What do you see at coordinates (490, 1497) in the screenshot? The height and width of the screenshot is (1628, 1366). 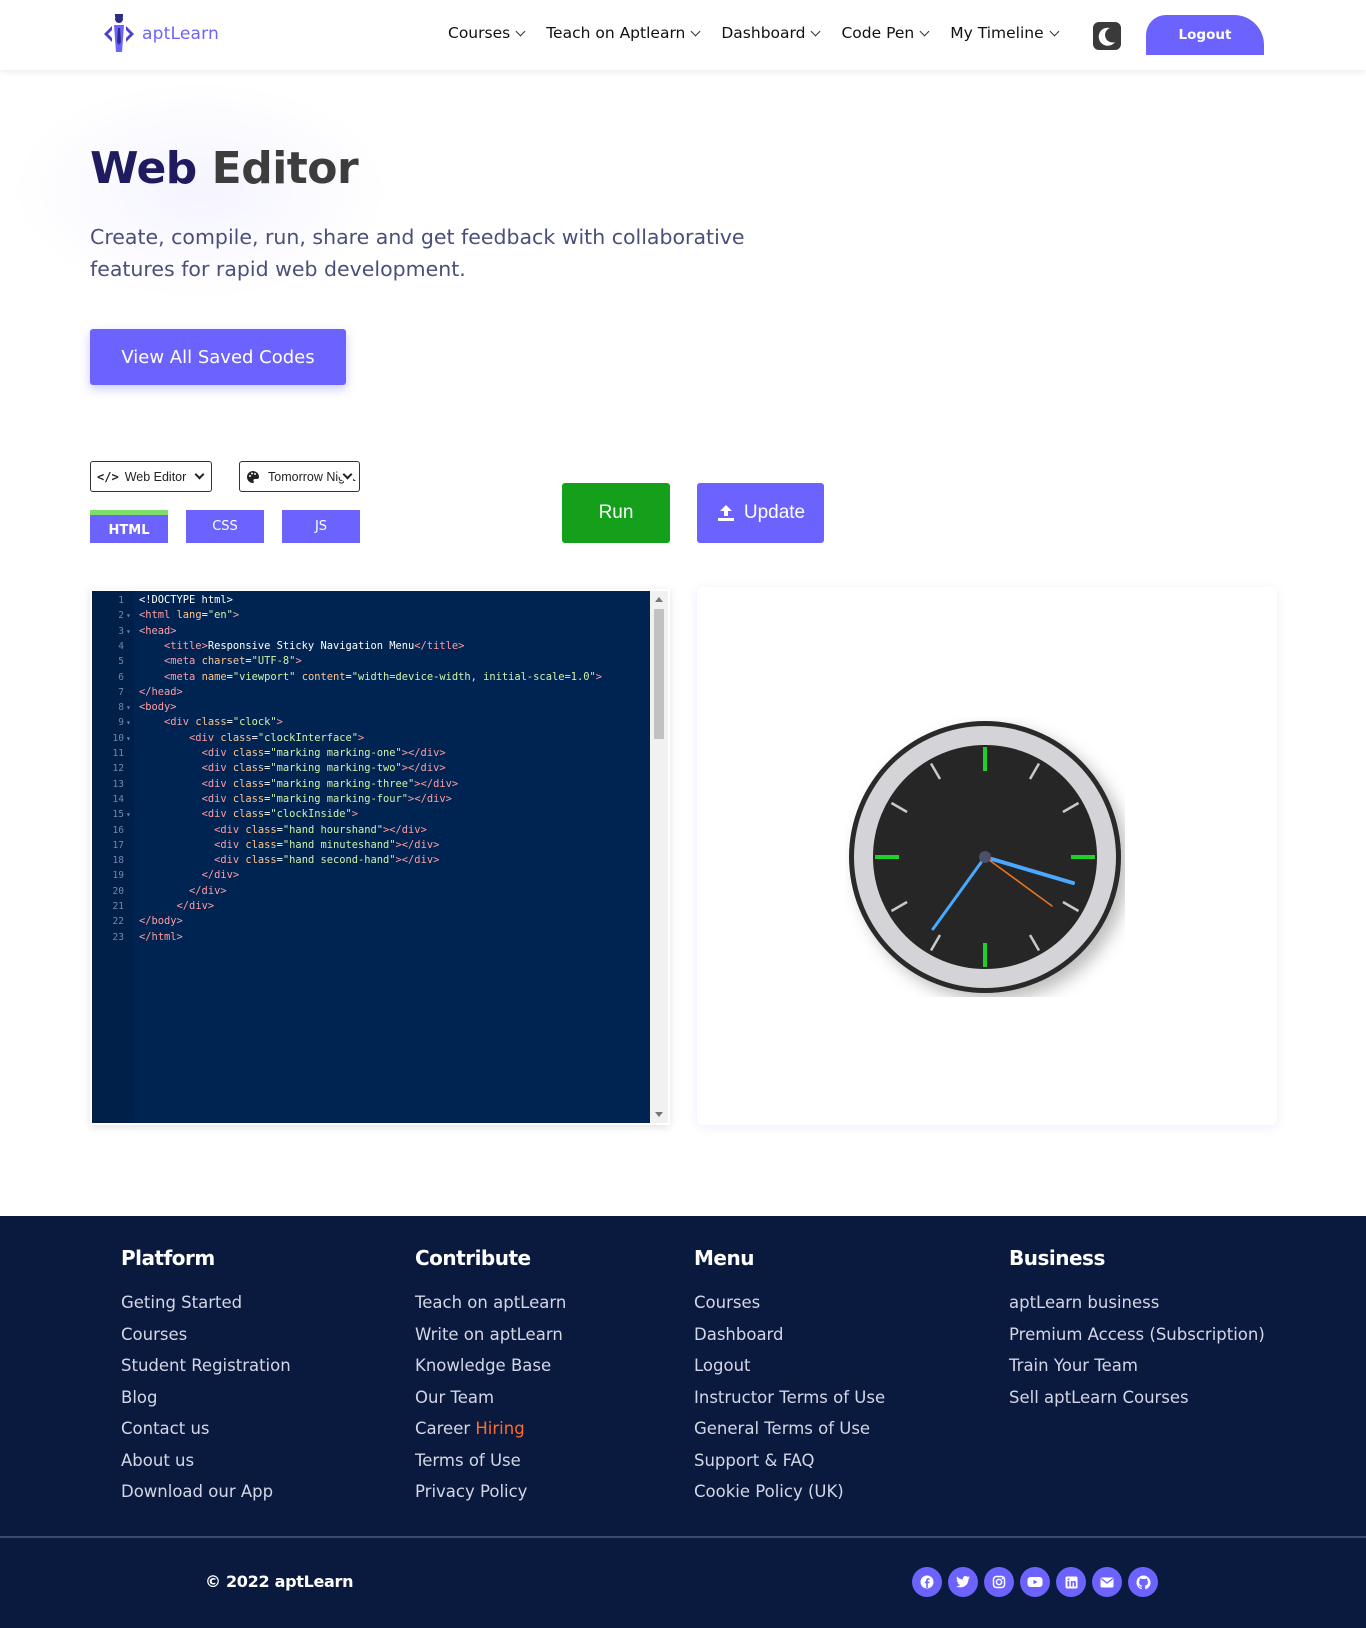 I see `footer-link: Privacy Policy` at bounding box center [490, 1497].